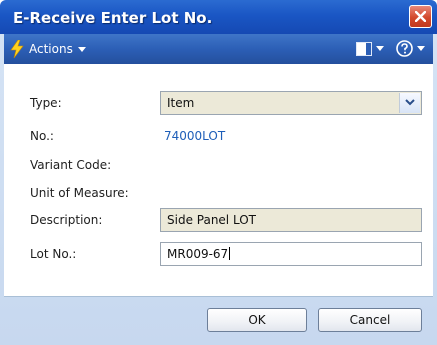 The width and height of the screenshot is (437, 345). Describe the element at coordinates (79, 193) in the screenshot. I see `unit-of-measure-label: Unit of Measure:` at that location.